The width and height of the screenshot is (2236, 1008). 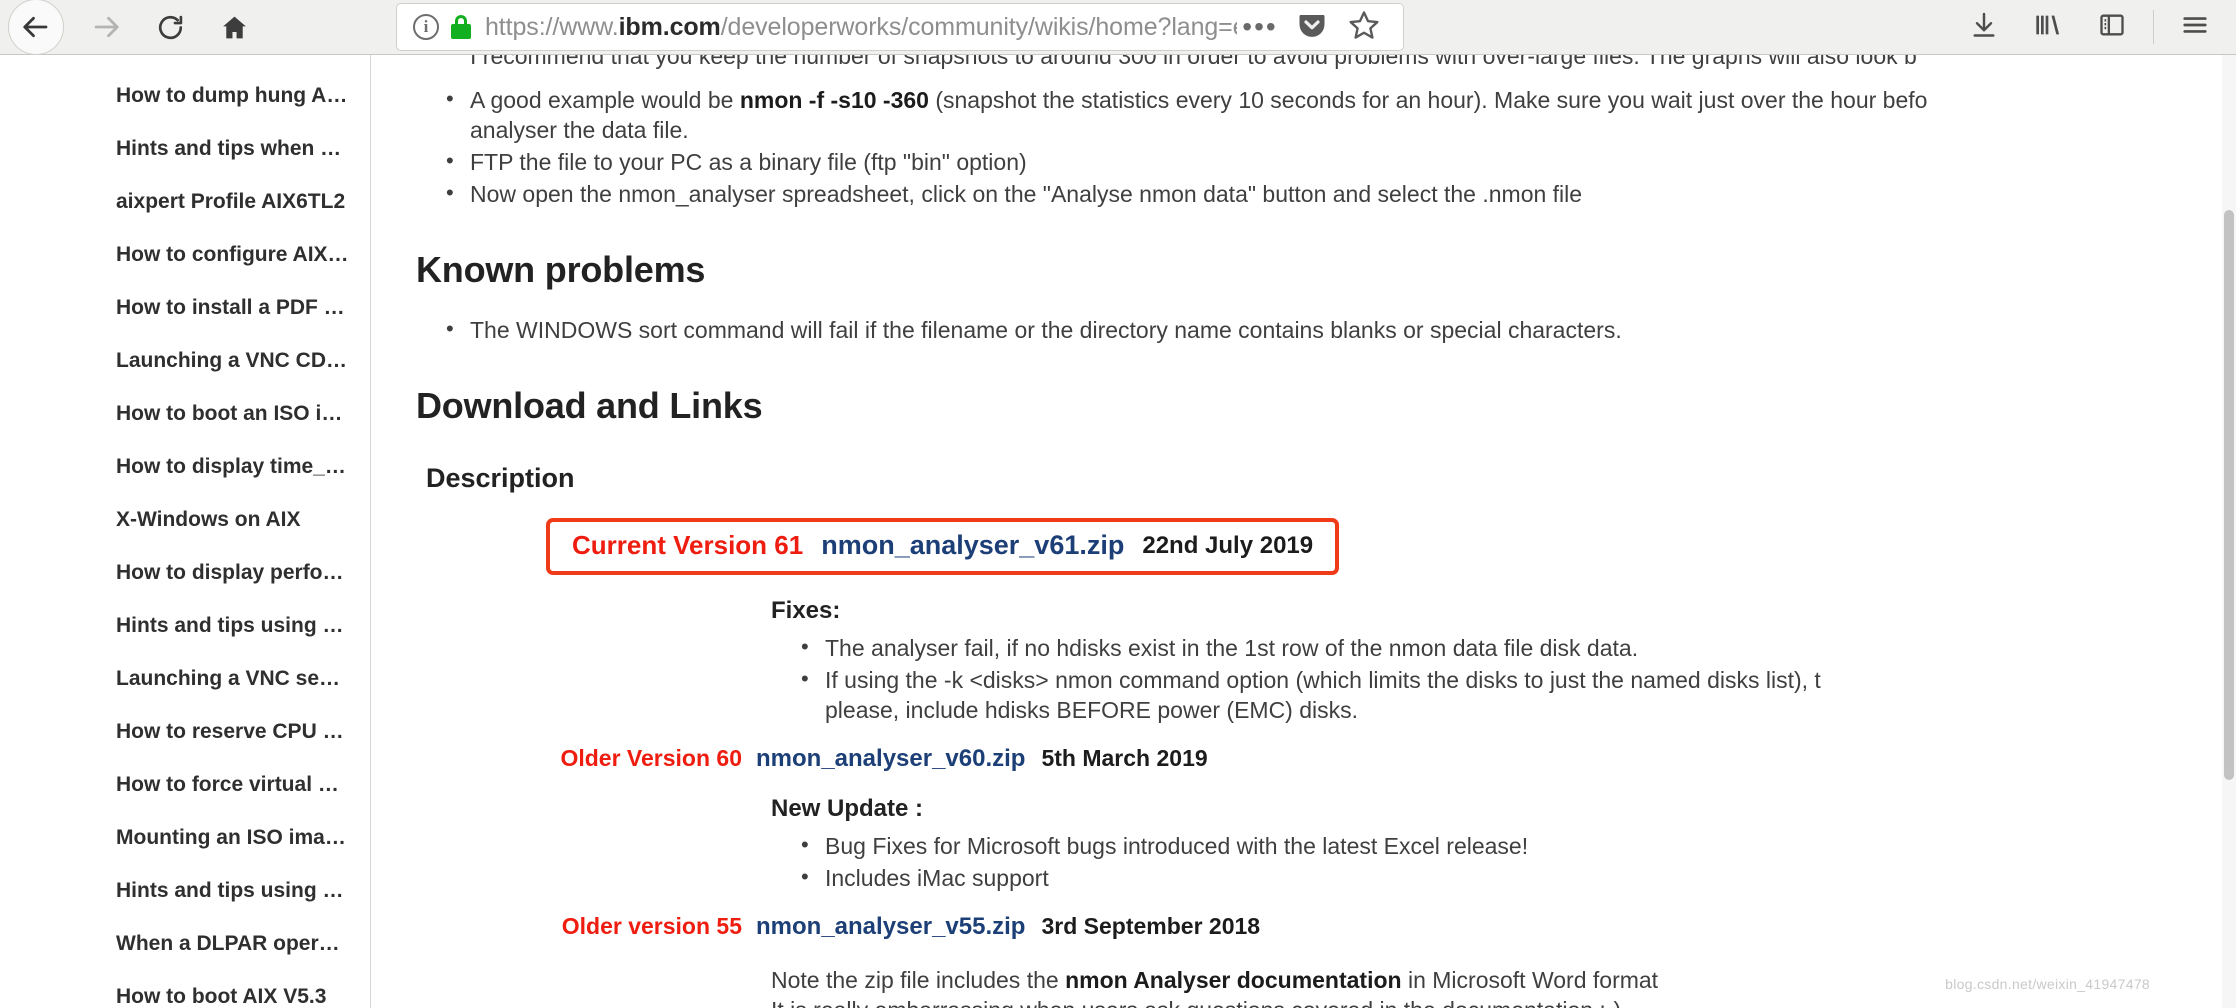 I want to click on toolbar-separator, so click(x=2153, y=27).